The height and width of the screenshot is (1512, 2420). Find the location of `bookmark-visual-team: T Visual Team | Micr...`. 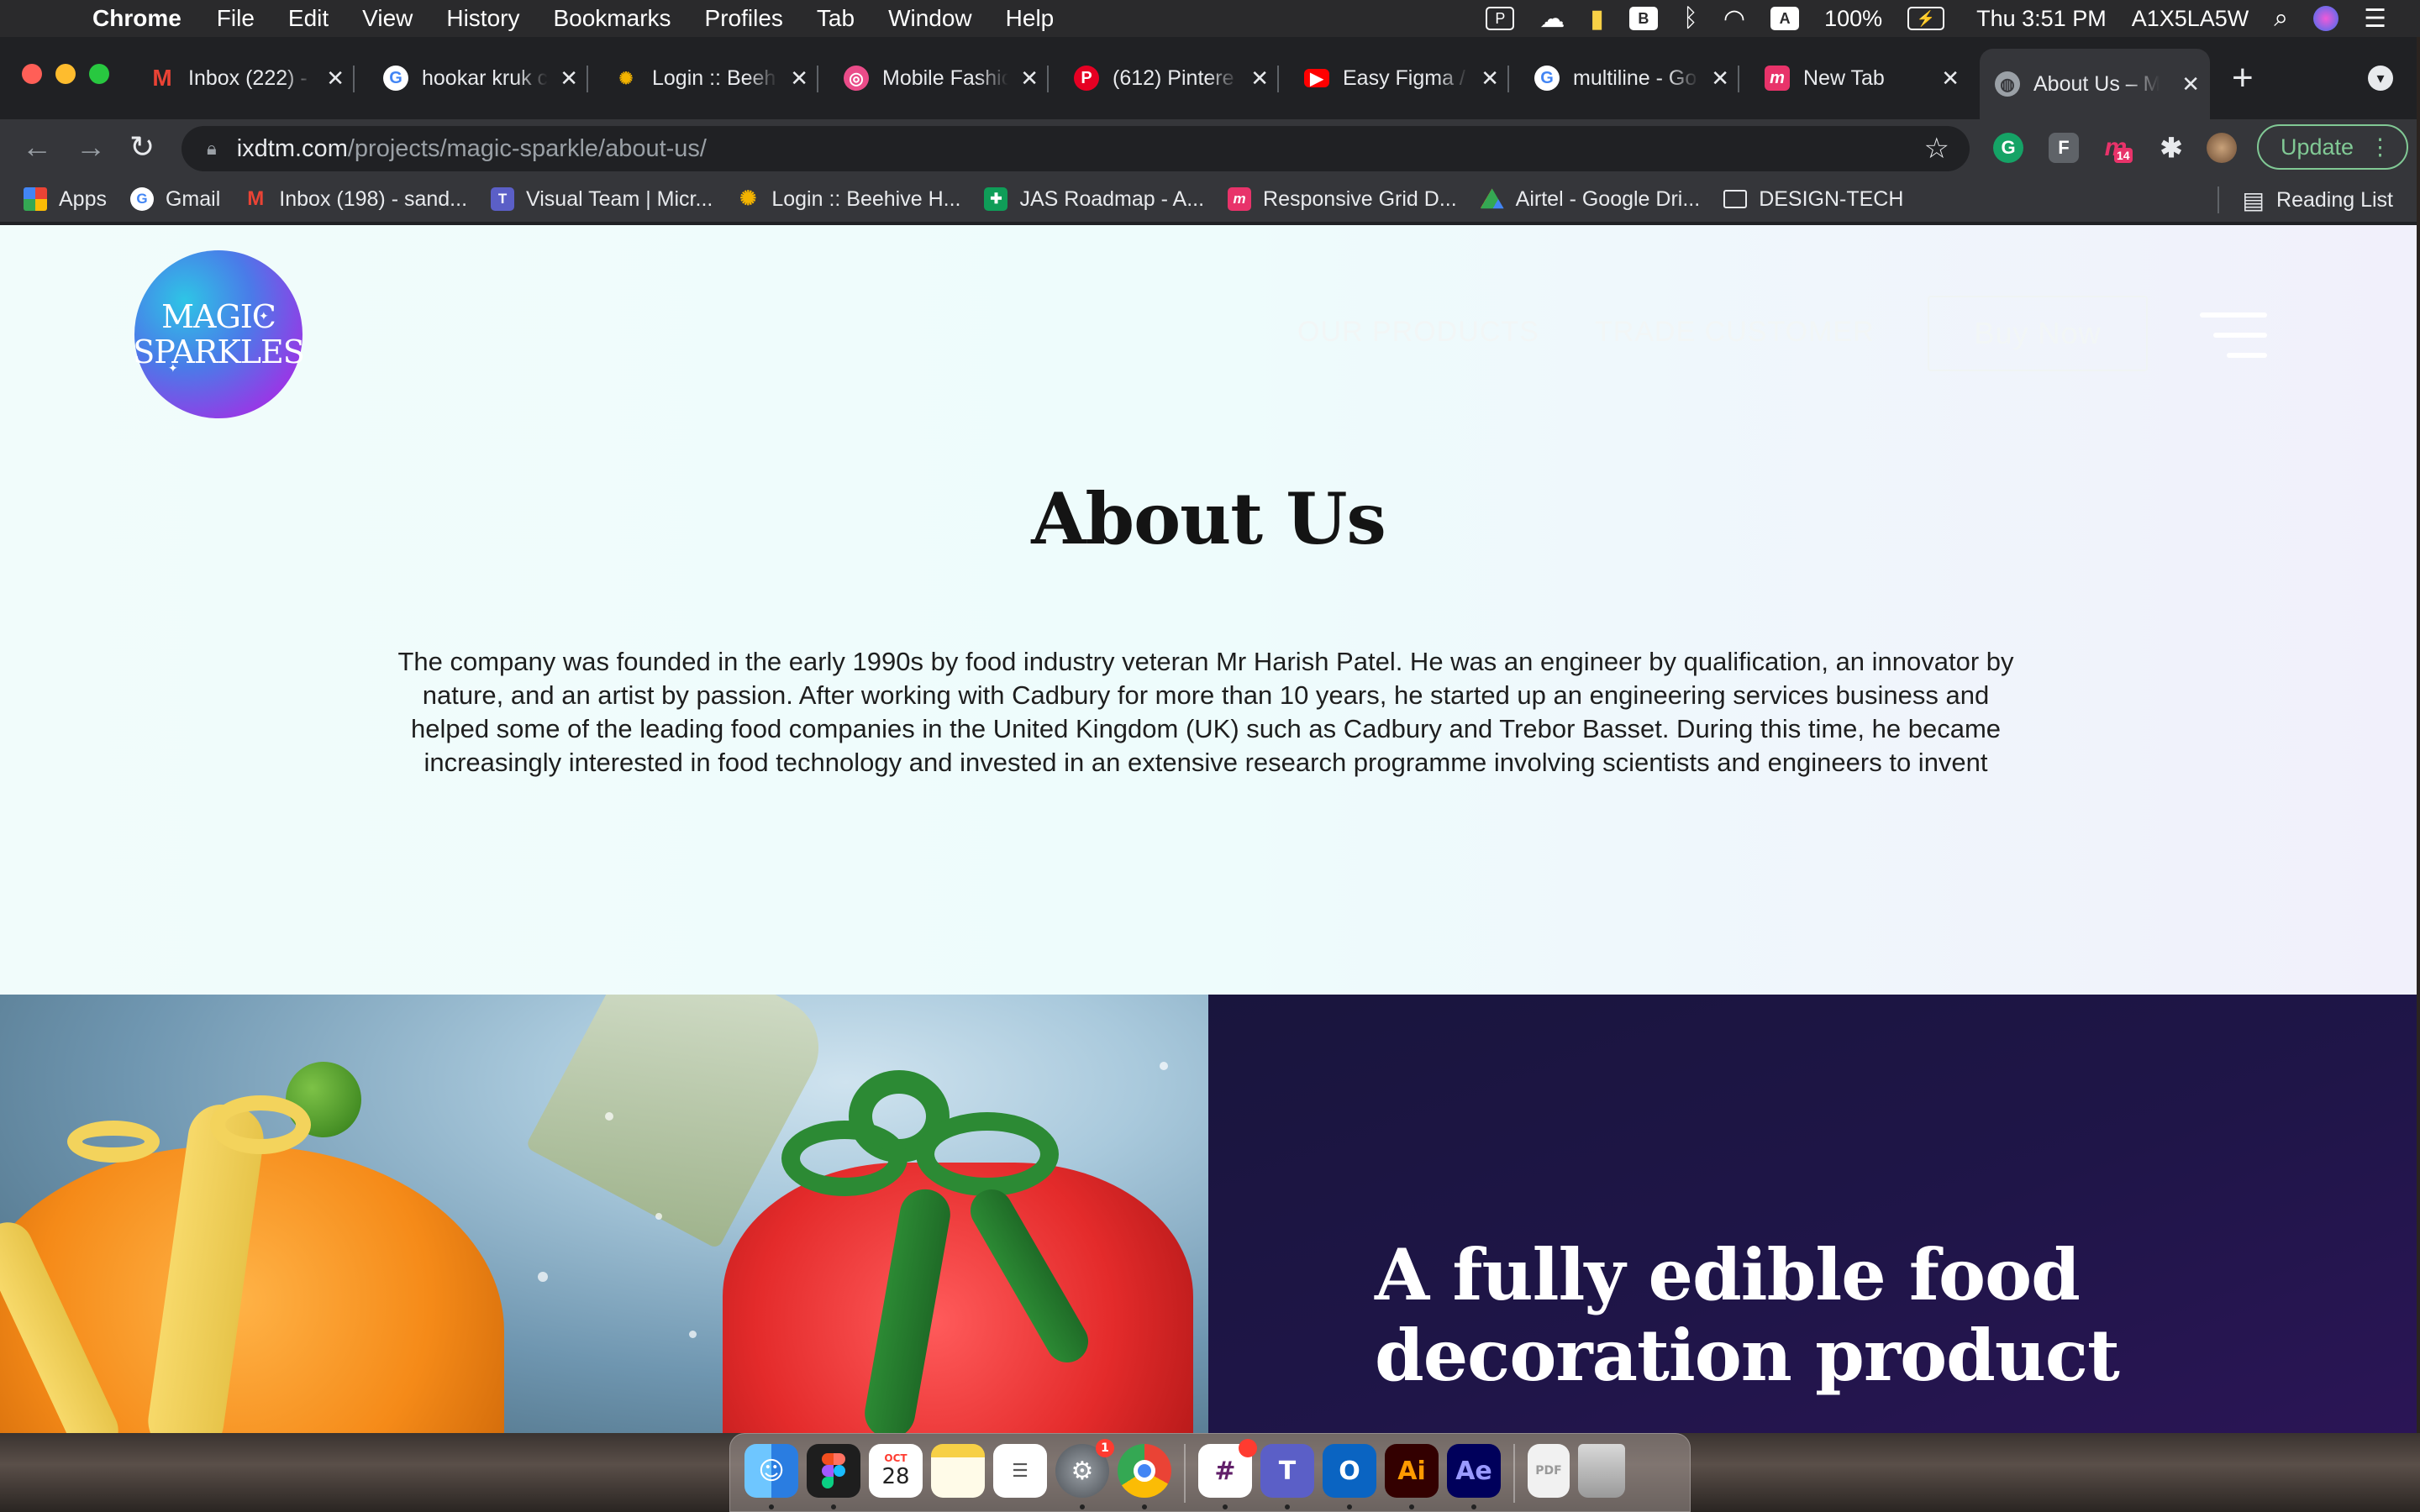

bookmark-visual-team: T Visual Team | Micr... is located at coordinates (602, 199).